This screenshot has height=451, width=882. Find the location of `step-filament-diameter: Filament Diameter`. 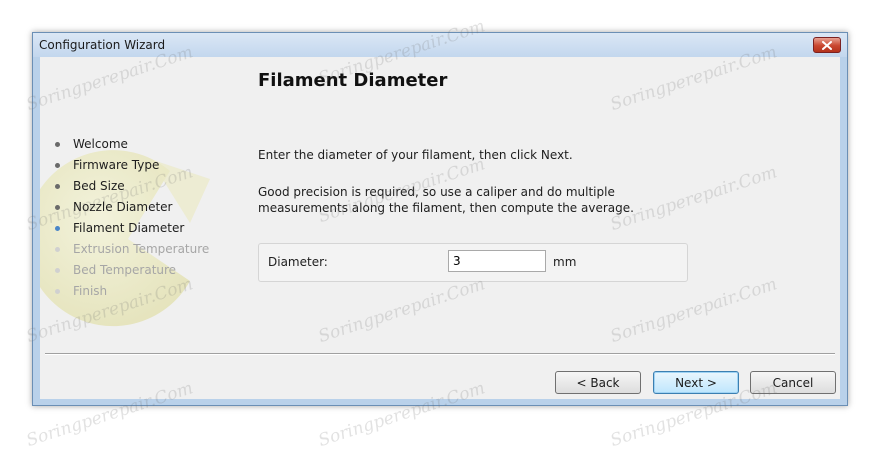

step-filament-diameter: Filament Diameter is located at coordinates (130, 228).